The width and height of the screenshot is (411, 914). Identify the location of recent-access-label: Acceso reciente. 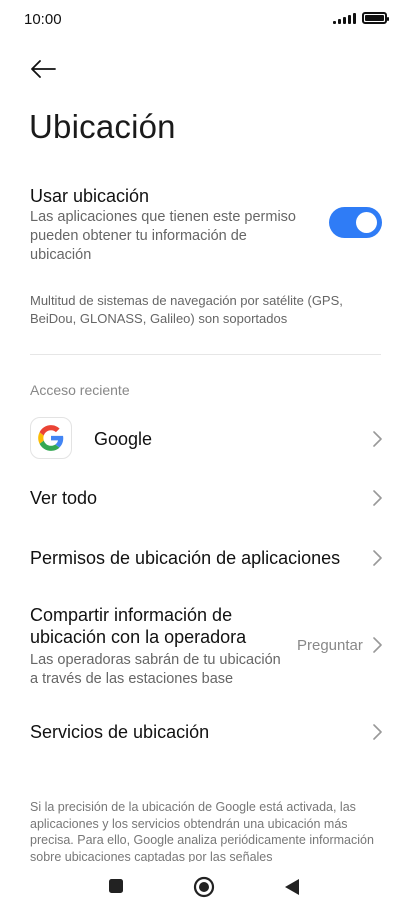
(80, 390).